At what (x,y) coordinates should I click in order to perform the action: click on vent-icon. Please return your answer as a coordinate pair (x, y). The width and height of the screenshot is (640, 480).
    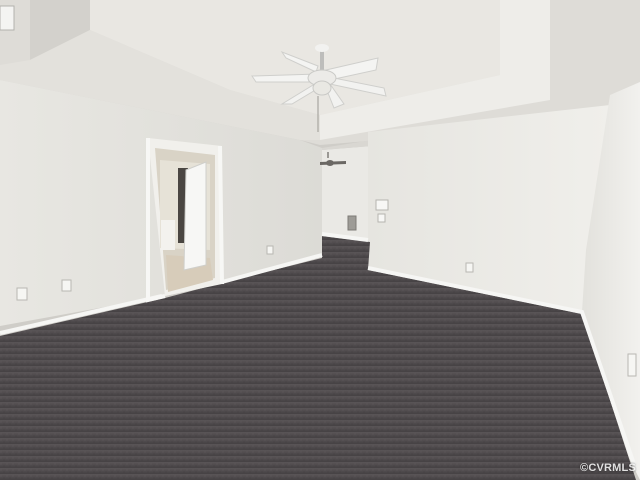
    Looking at the image, I should click on (352, 223).